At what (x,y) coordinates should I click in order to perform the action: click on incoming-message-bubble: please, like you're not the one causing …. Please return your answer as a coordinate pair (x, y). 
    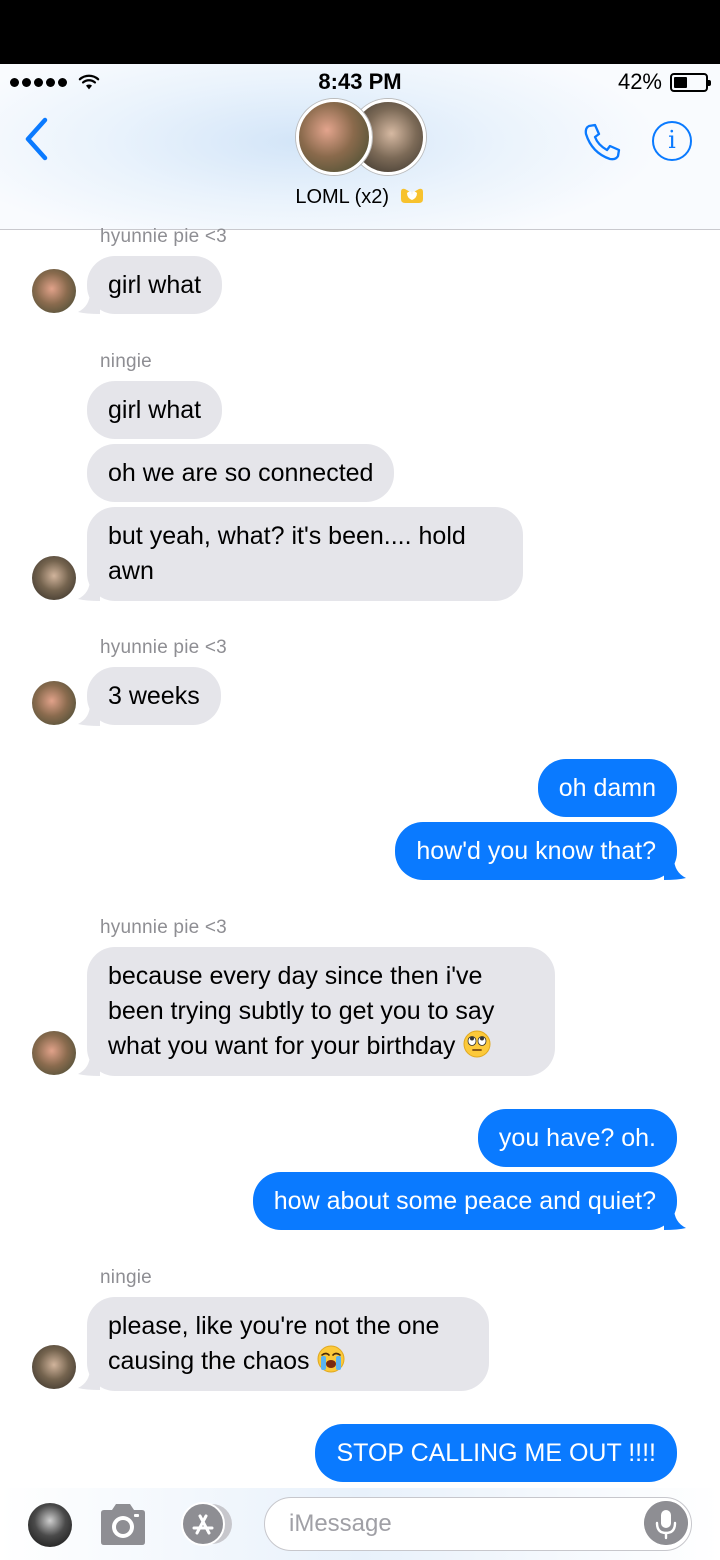
    Looking at the image, I should click on (288, 1344).